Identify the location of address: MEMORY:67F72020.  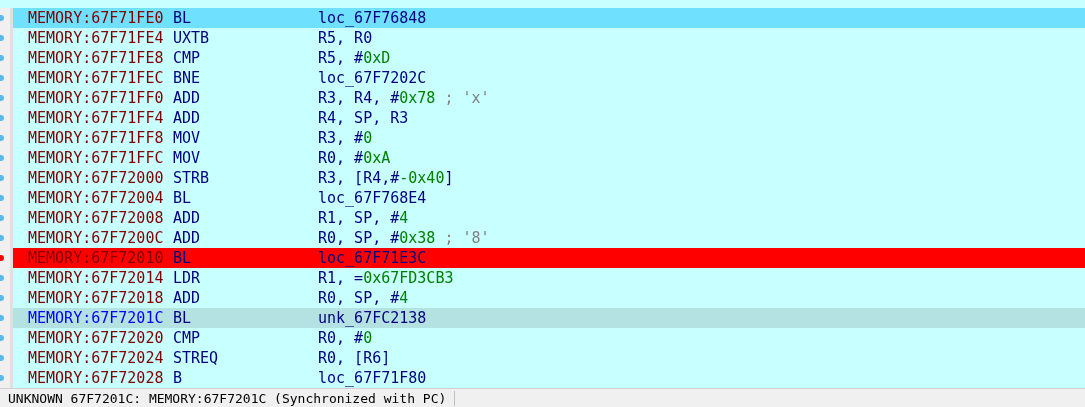
(96, 338).